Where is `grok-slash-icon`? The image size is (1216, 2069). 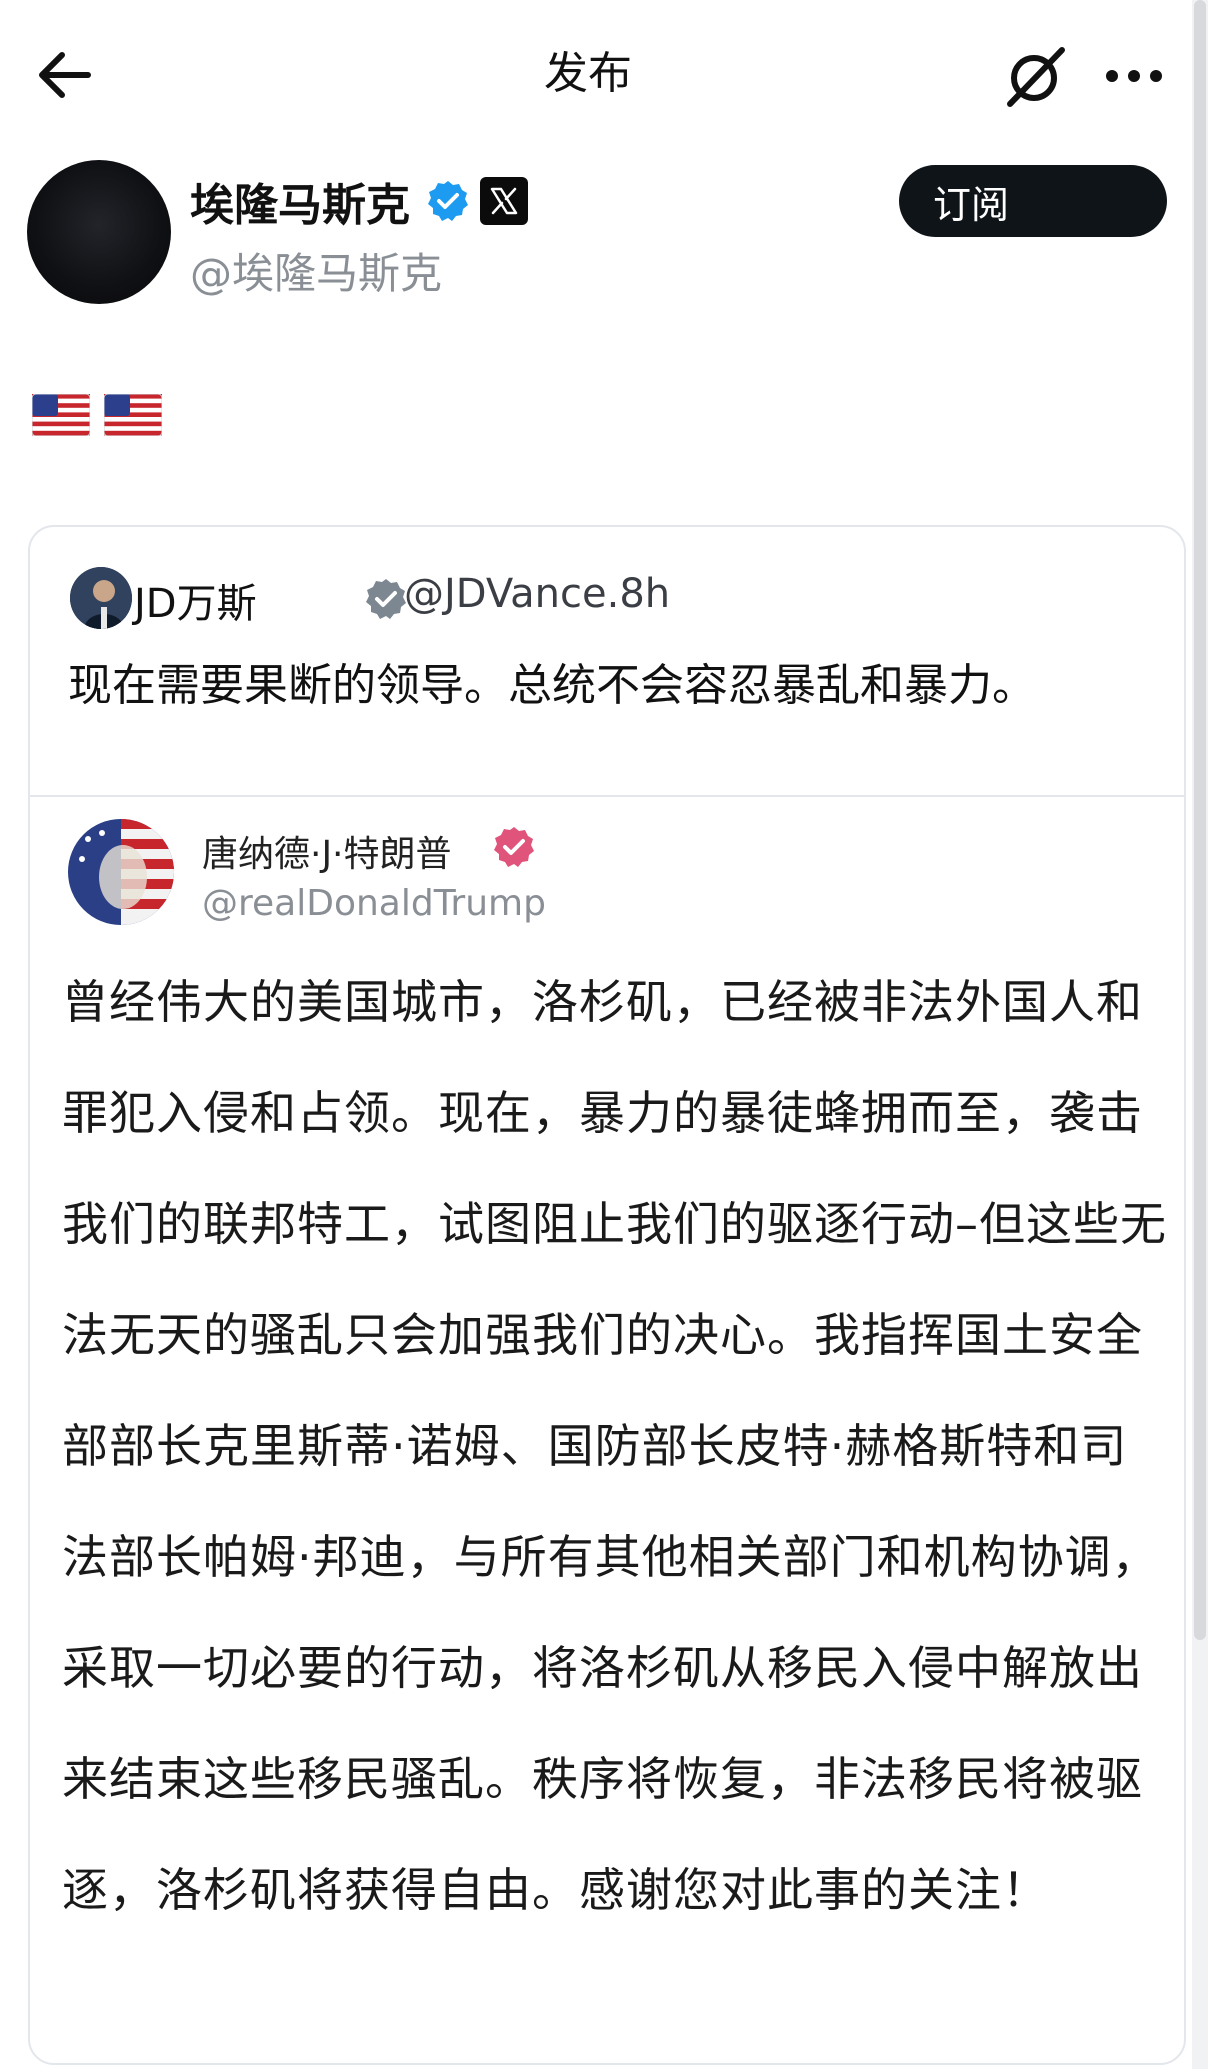
grok-slash-icon is located at coordinates (1036, 77).